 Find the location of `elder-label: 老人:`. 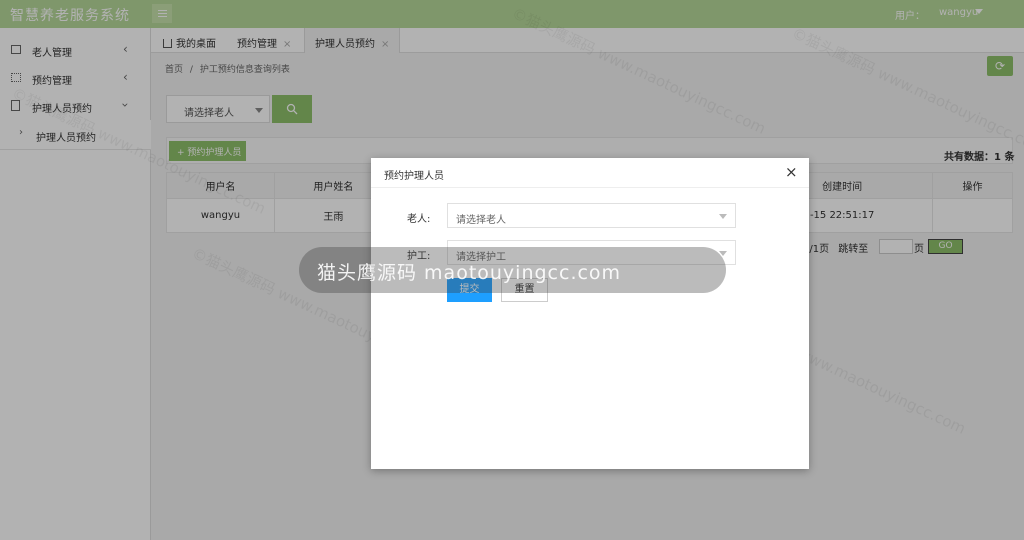

elder-label: 老人: is located at coordinates (419, 219).